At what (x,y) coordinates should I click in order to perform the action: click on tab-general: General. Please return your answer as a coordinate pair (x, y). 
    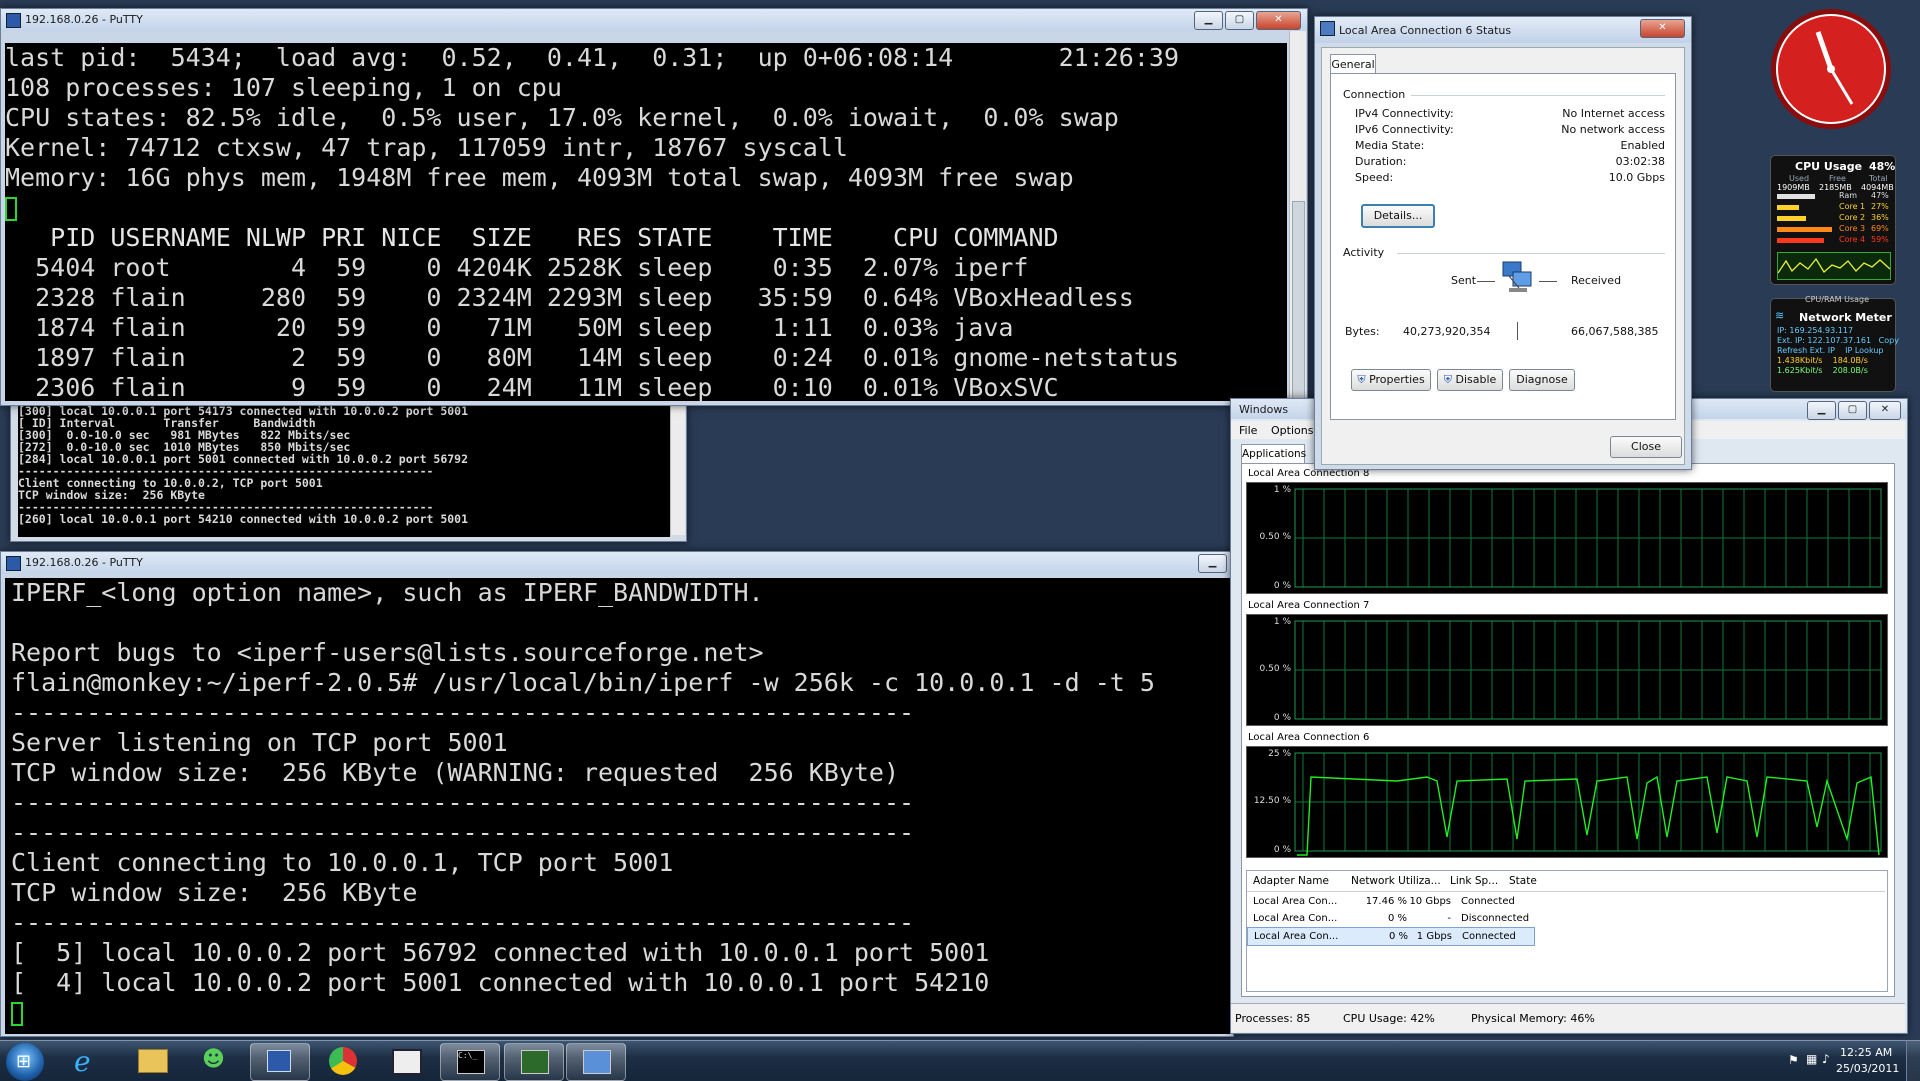
    Looking at the image, I should click on (1353, 64).